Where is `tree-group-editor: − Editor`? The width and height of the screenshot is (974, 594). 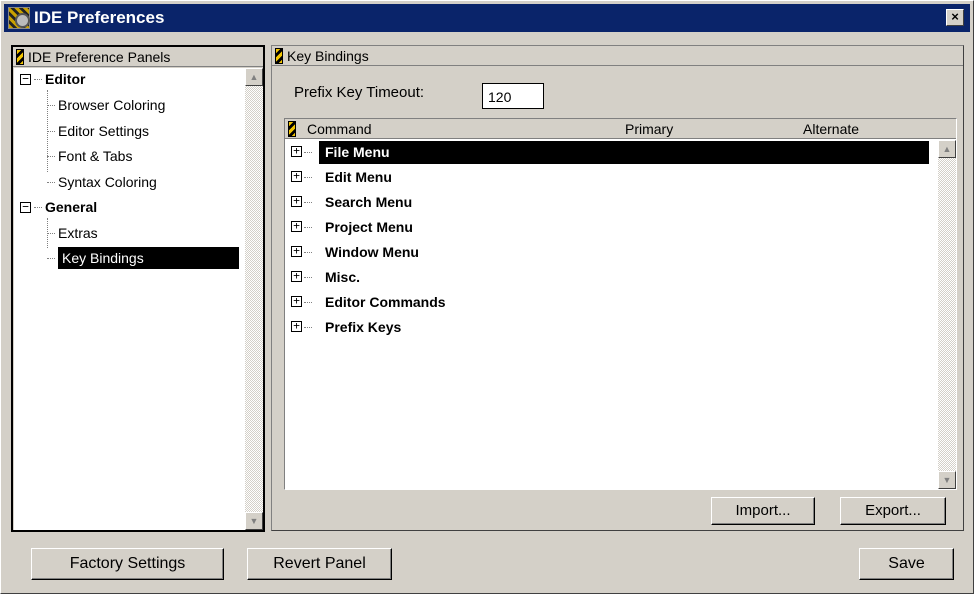
tree-group-editor: − Editor is located at coordinates (52, 79).